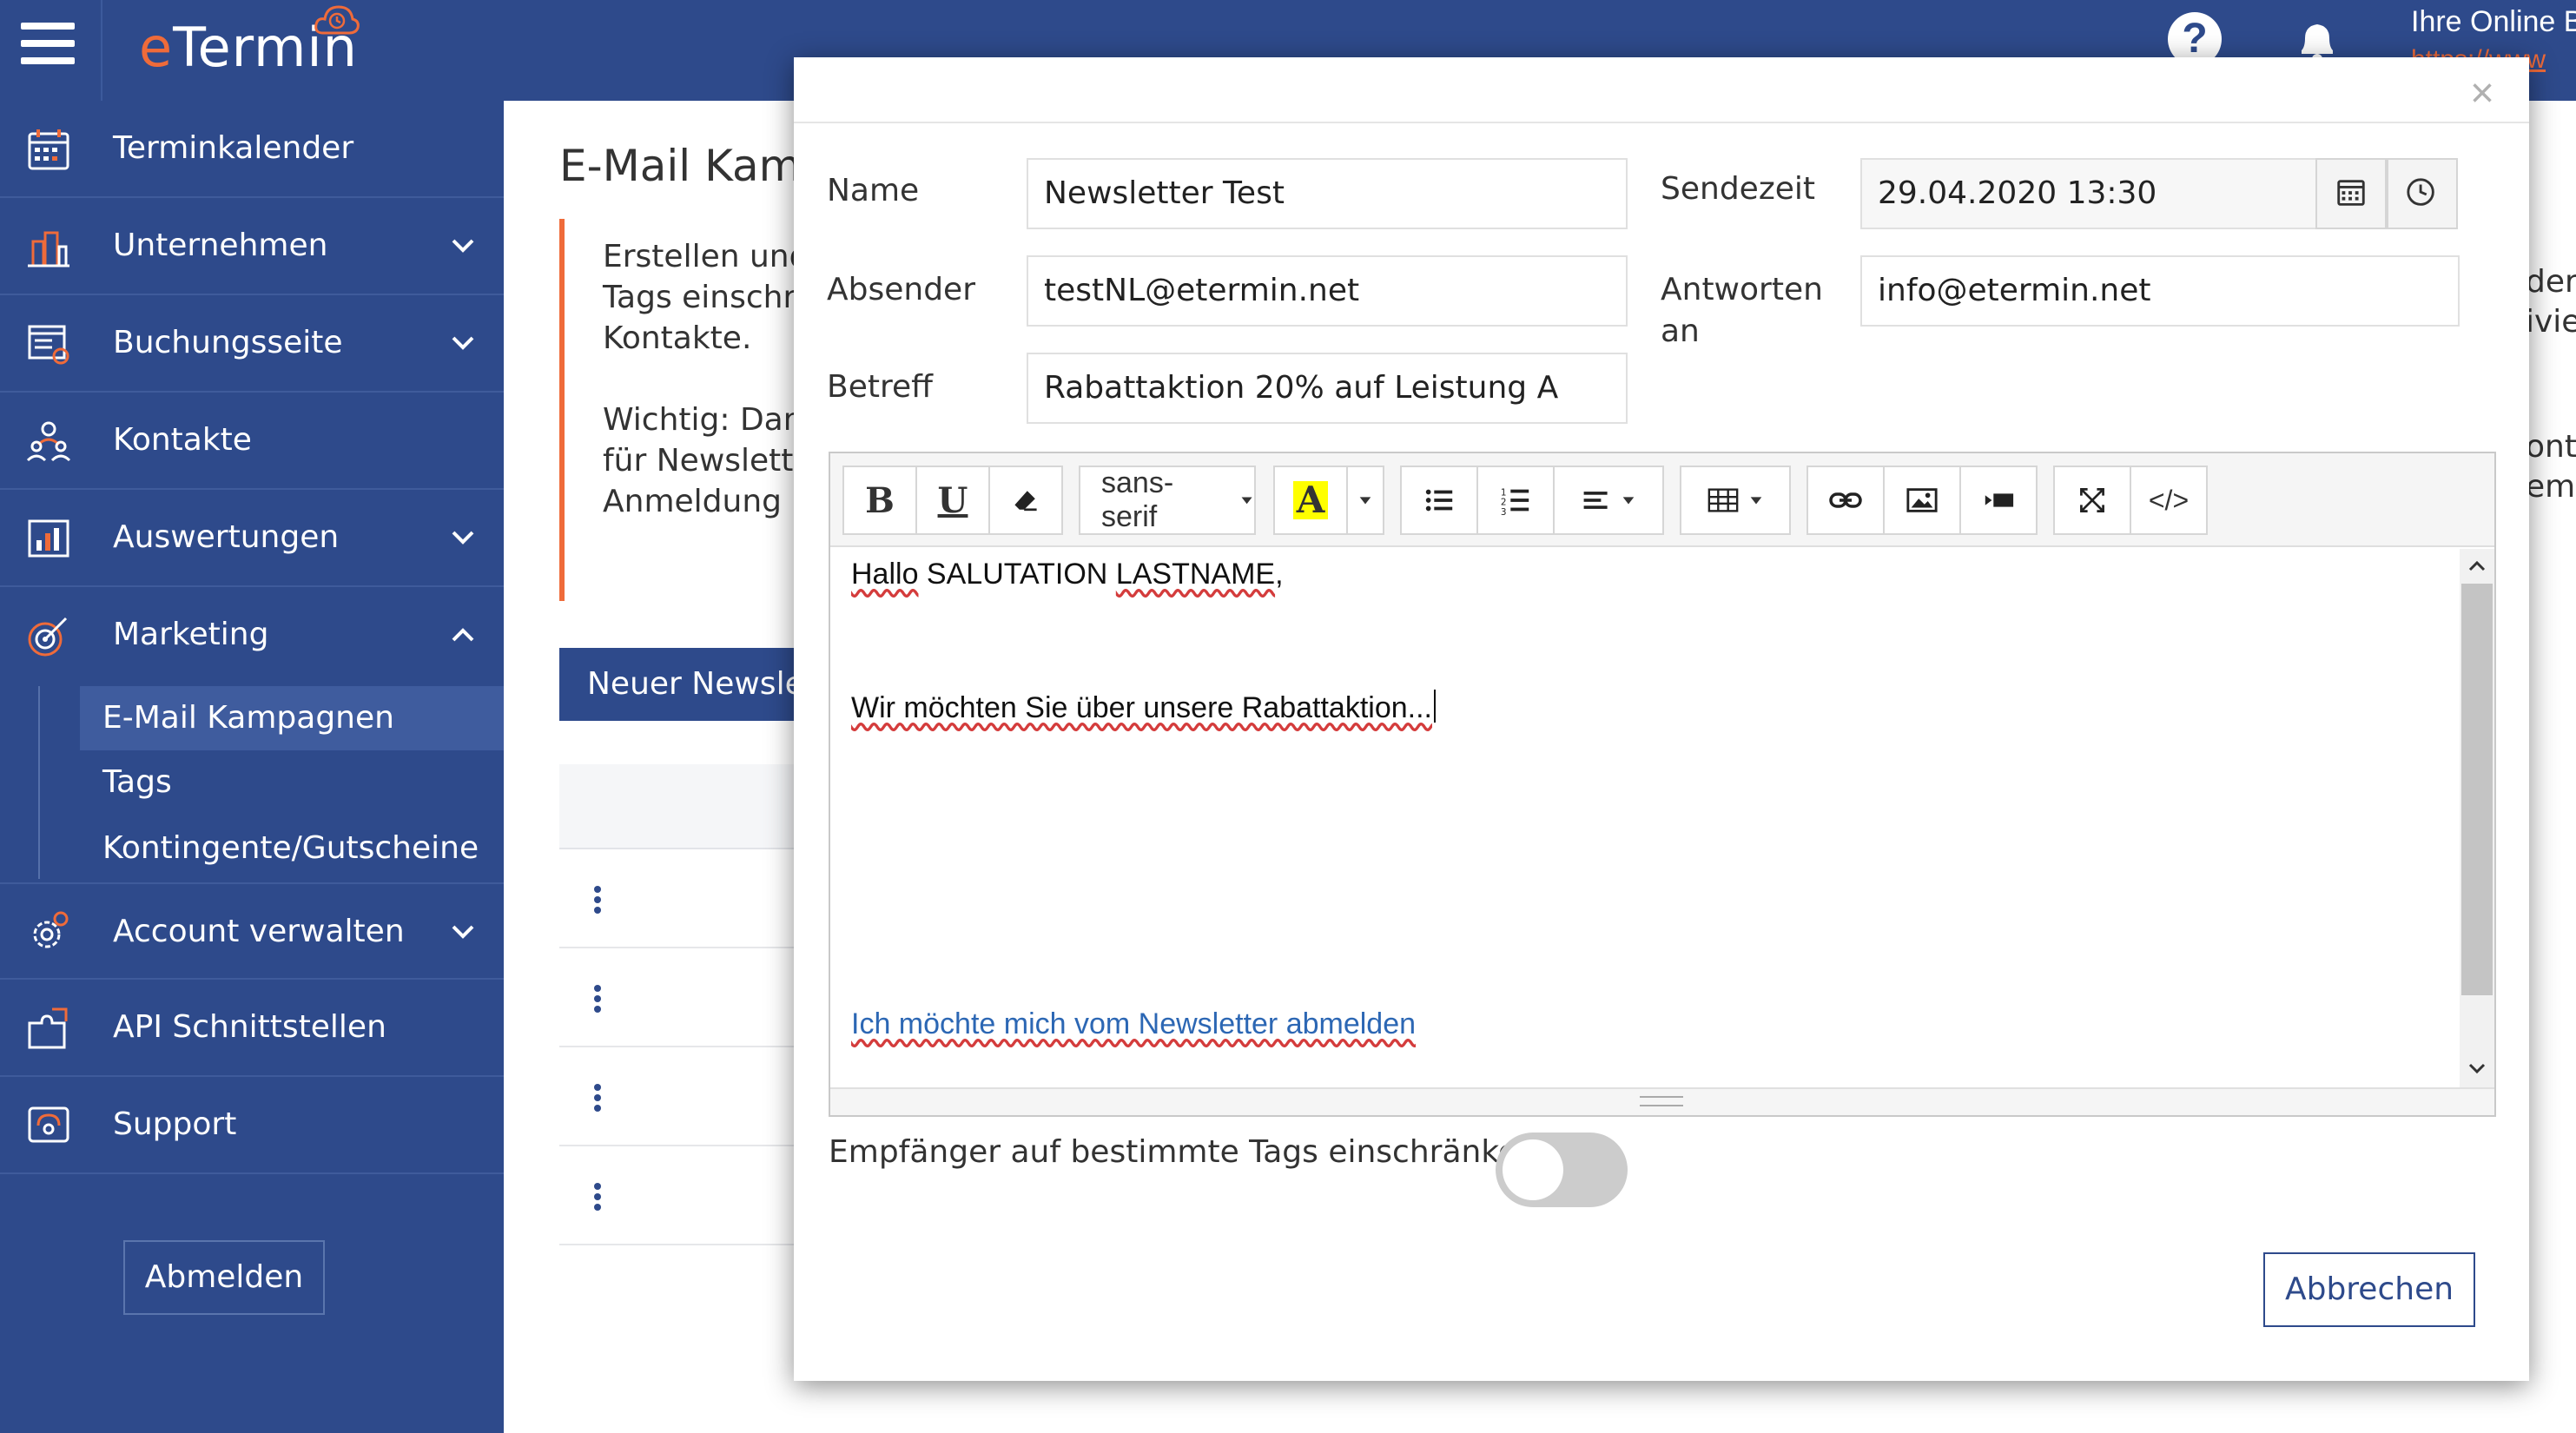 The height and width of the screenshot is (1433, 2576). Describe the element at coordinates (221, 246) in the screenshot. I see `sidebar-item-label: Unternehmen` at that location.